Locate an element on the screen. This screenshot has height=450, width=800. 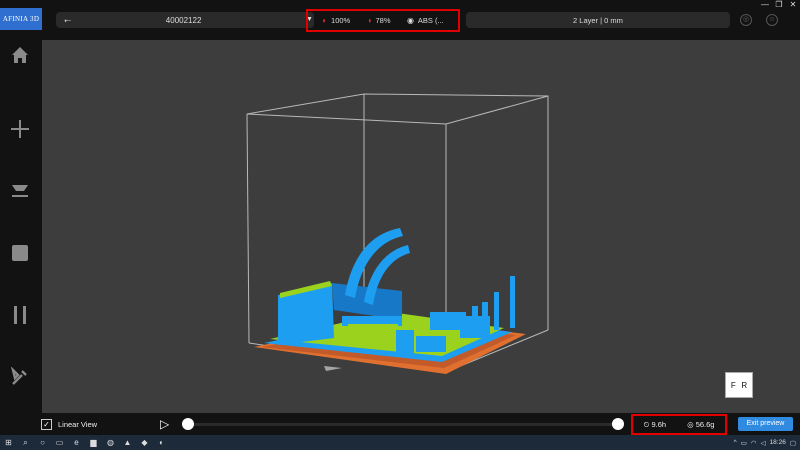
slider-end-handle is located at coordinates (618, 424).